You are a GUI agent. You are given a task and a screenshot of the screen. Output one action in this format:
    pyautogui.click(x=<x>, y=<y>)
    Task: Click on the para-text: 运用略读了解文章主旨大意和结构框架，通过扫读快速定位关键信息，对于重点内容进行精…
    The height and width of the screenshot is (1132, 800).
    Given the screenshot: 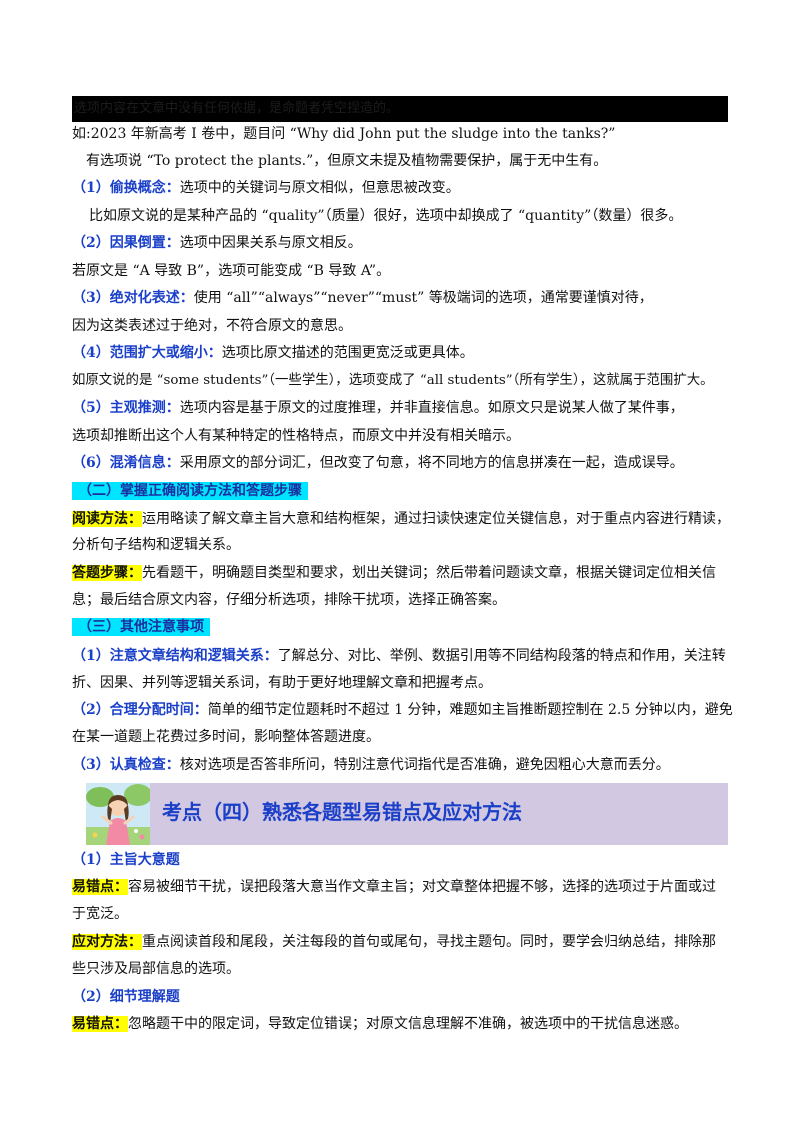 What is the action you would take?
    pyautogui.click(x=436, y=519)
    